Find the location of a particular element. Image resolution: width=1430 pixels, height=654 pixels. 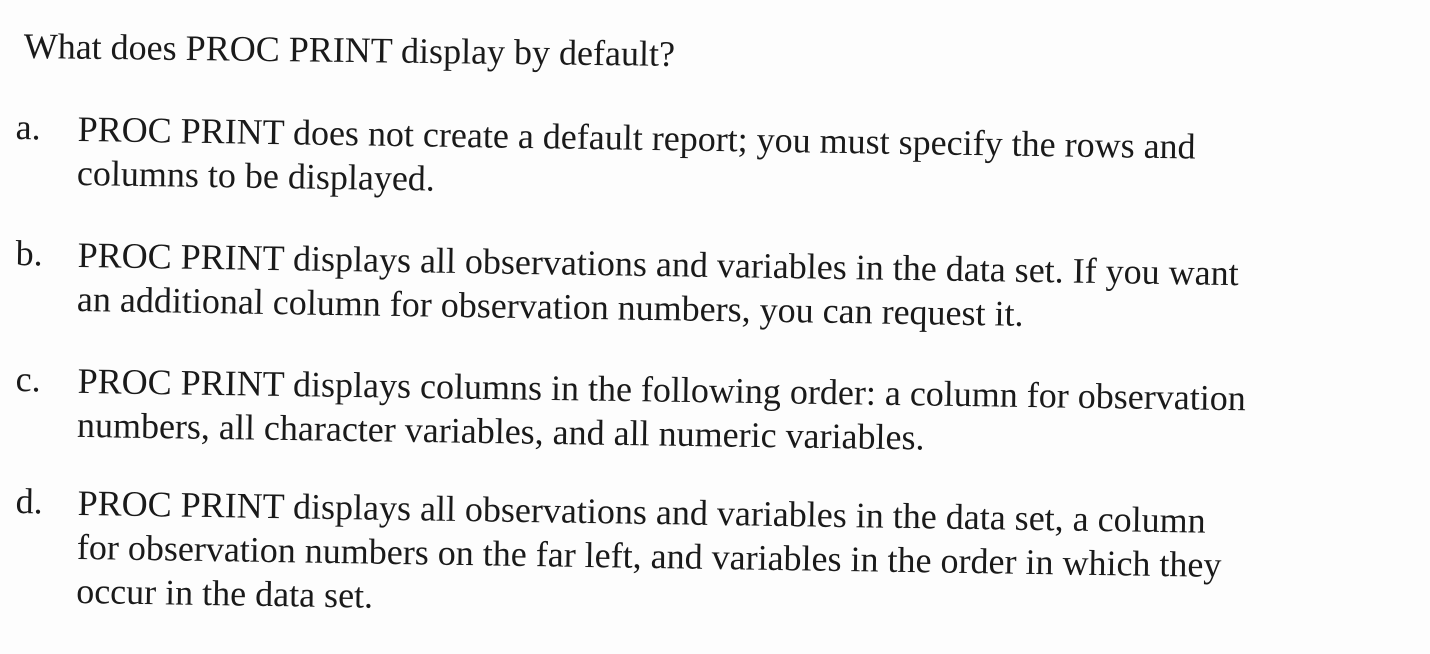

option-a-letter: a. is located at coordinates (28, 127).